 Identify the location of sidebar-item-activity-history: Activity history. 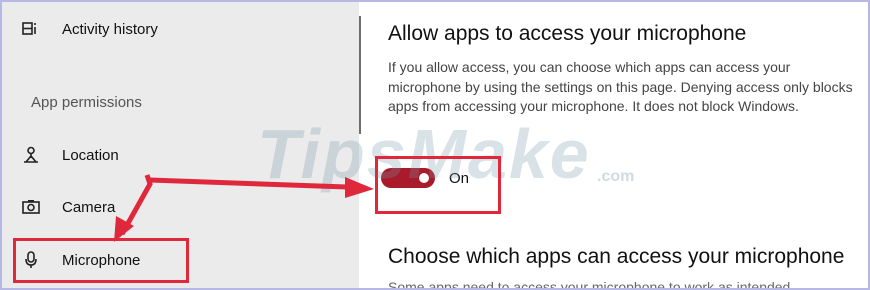
(89, 29).